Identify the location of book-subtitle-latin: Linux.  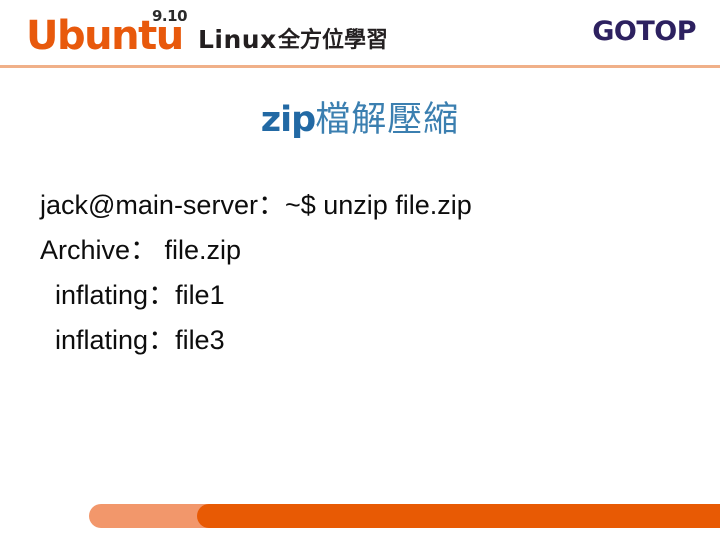
(237, 39).